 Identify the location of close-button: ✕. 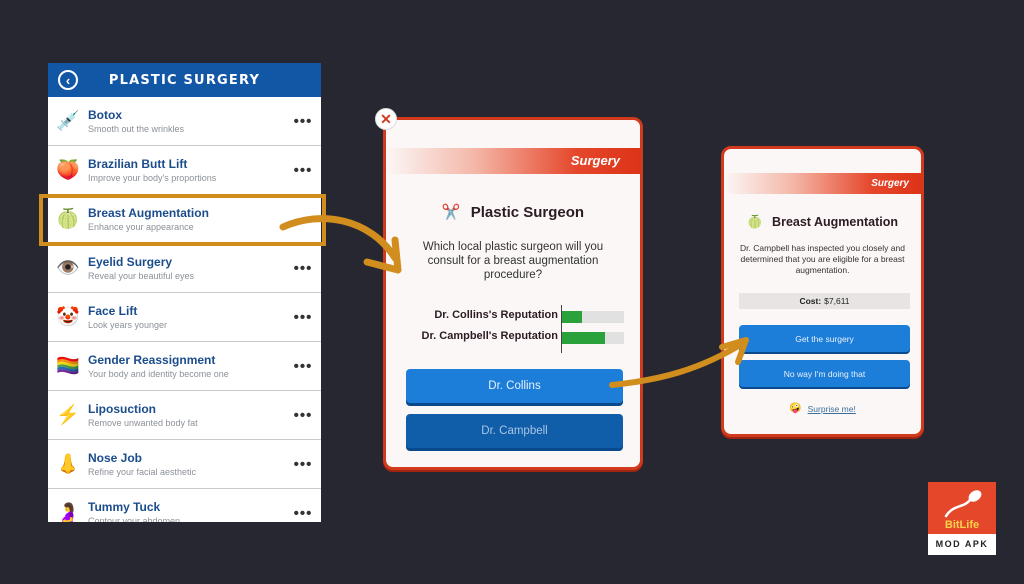
(386, 119).